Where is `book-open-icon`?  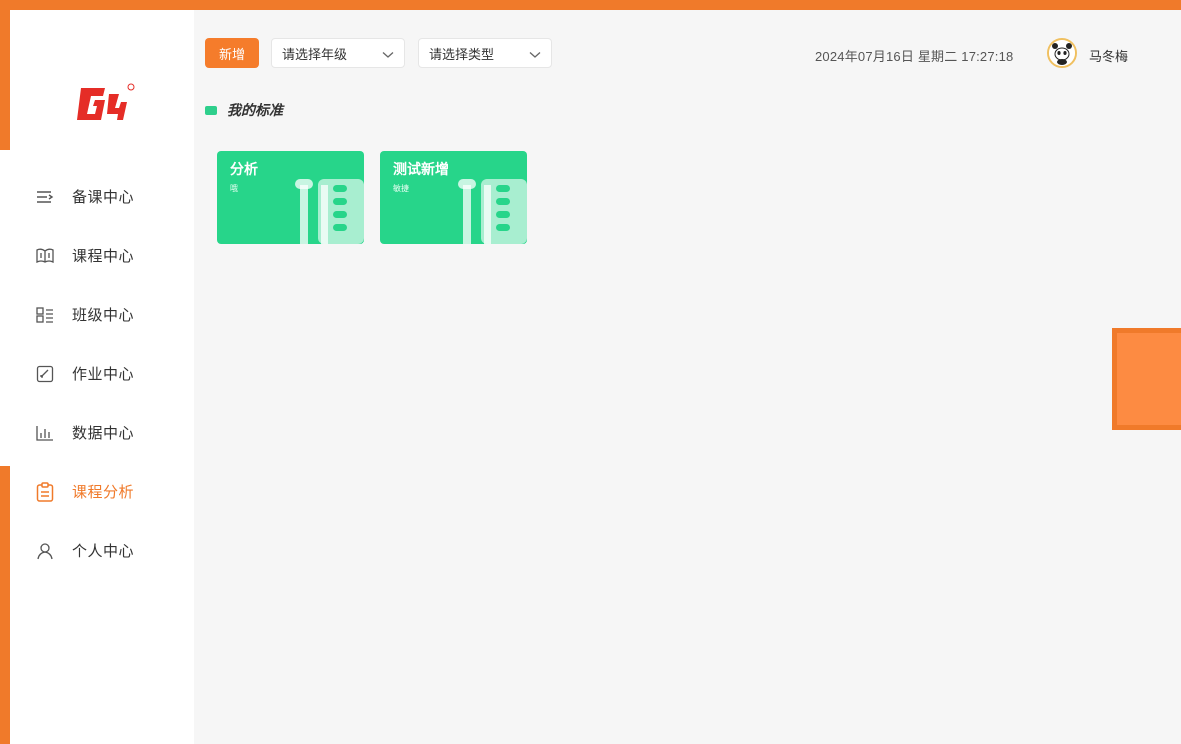 book-open-icon is located at coordinates (45, 256).